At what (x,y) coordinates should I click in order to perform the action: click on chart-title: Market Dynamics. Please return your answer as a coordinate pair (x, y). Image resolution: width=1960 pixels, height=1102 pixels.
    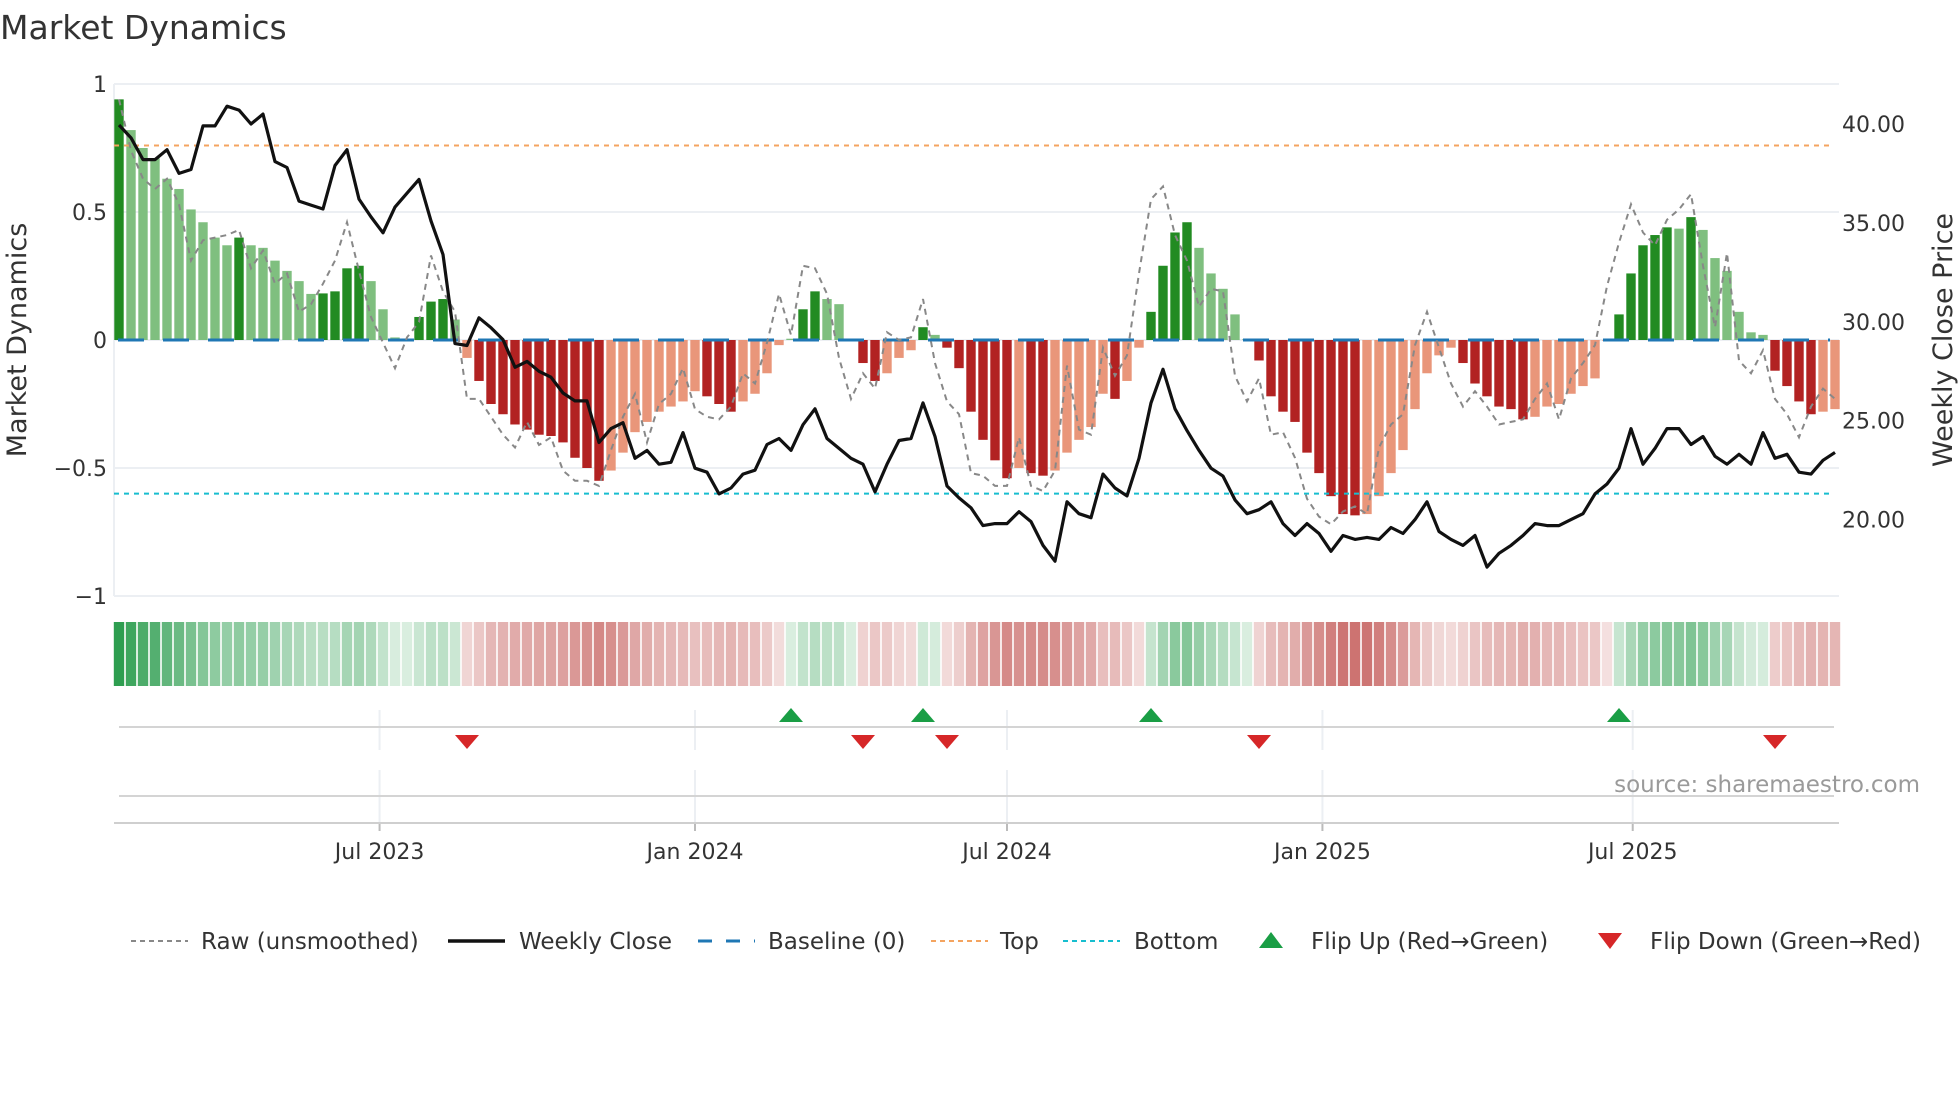
    Looking at the image, I should click on (143, 27).